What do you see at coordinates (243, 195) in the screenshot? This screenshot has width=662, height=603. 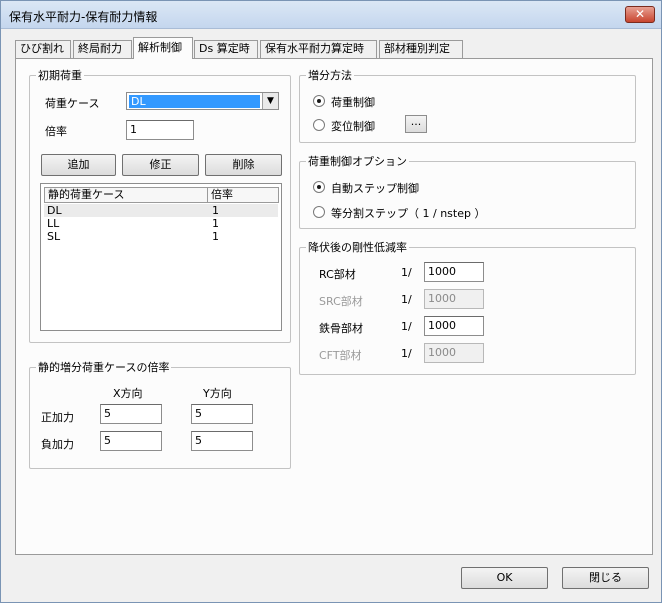 I see `column-header-factor: 倍率` at bounding box center [243, 195].